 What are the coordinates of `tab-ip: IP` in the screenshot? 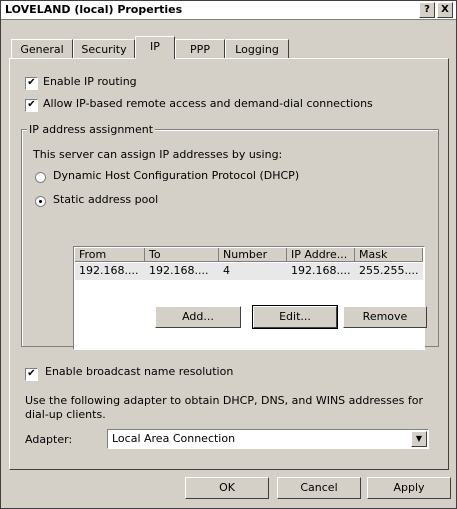 It's located at (155, 47).